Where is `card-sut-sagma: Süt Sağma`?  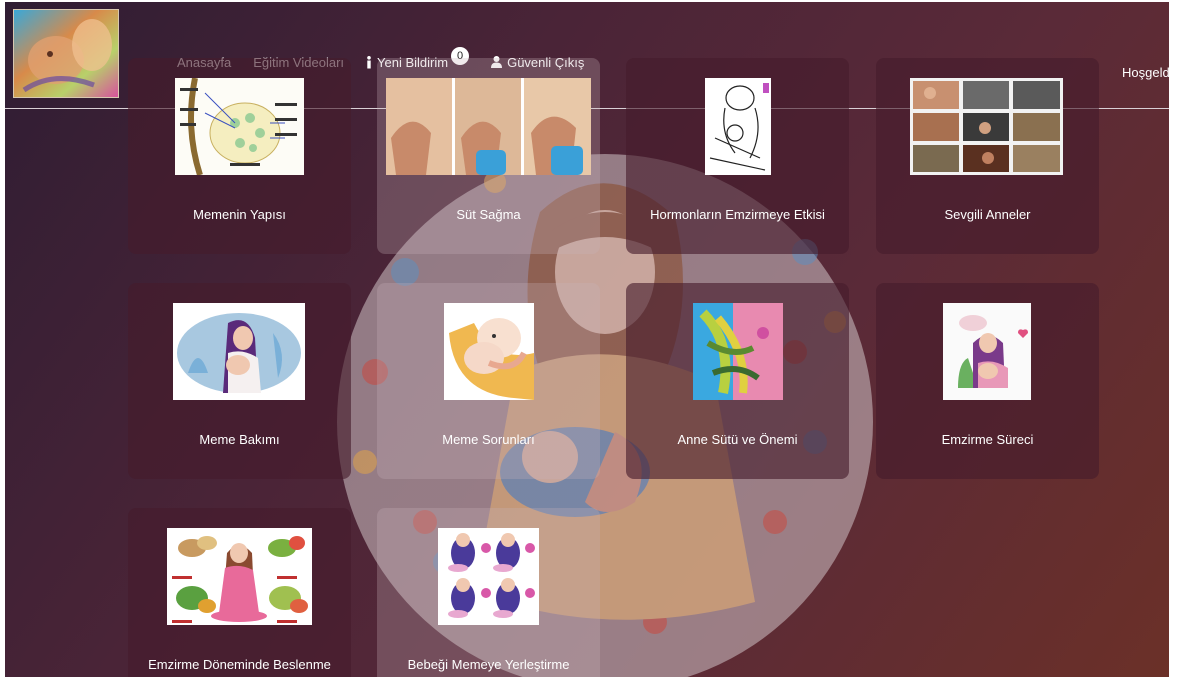
card-sut-sagma: Süt Sağma is located at coordinates (488, 156).